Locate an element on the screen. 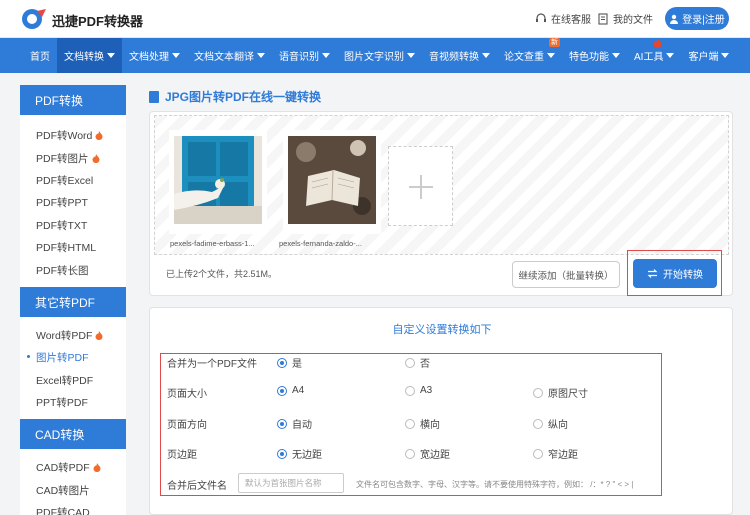  nav-item-av-convert: 音视频转换 is located at coordinates (459, 55).